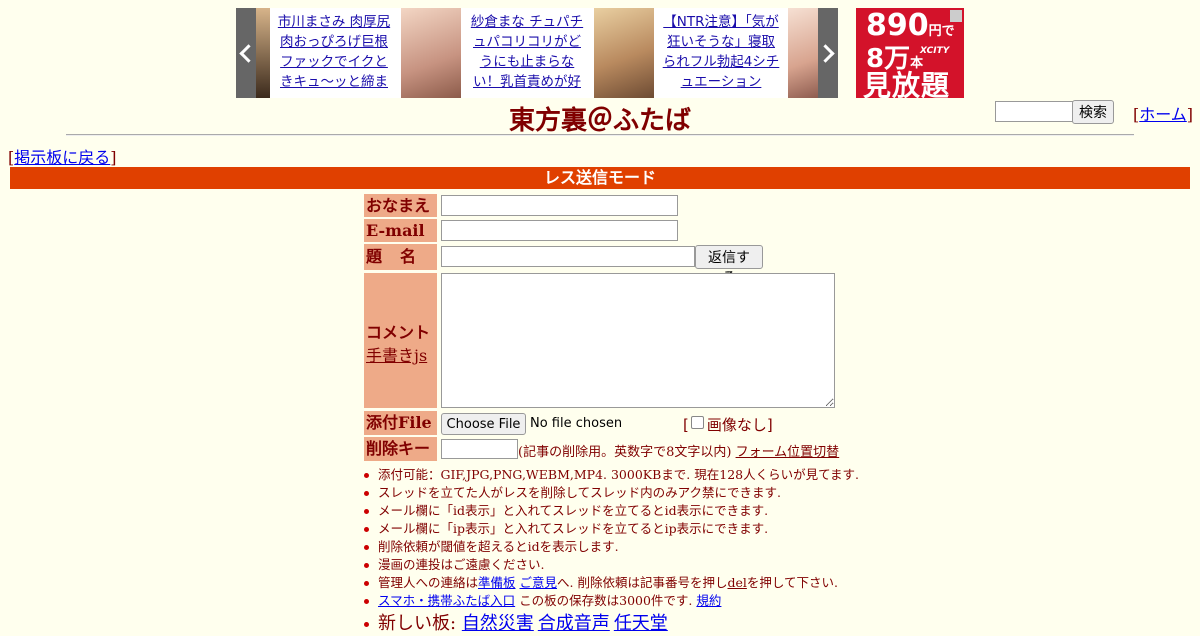 This screenshot has height=636, width=1200. What do you see at coordinates (941, 31) in the screenshot?
I see `ad-price-unit: 円で` at bounding box center [941, 31].